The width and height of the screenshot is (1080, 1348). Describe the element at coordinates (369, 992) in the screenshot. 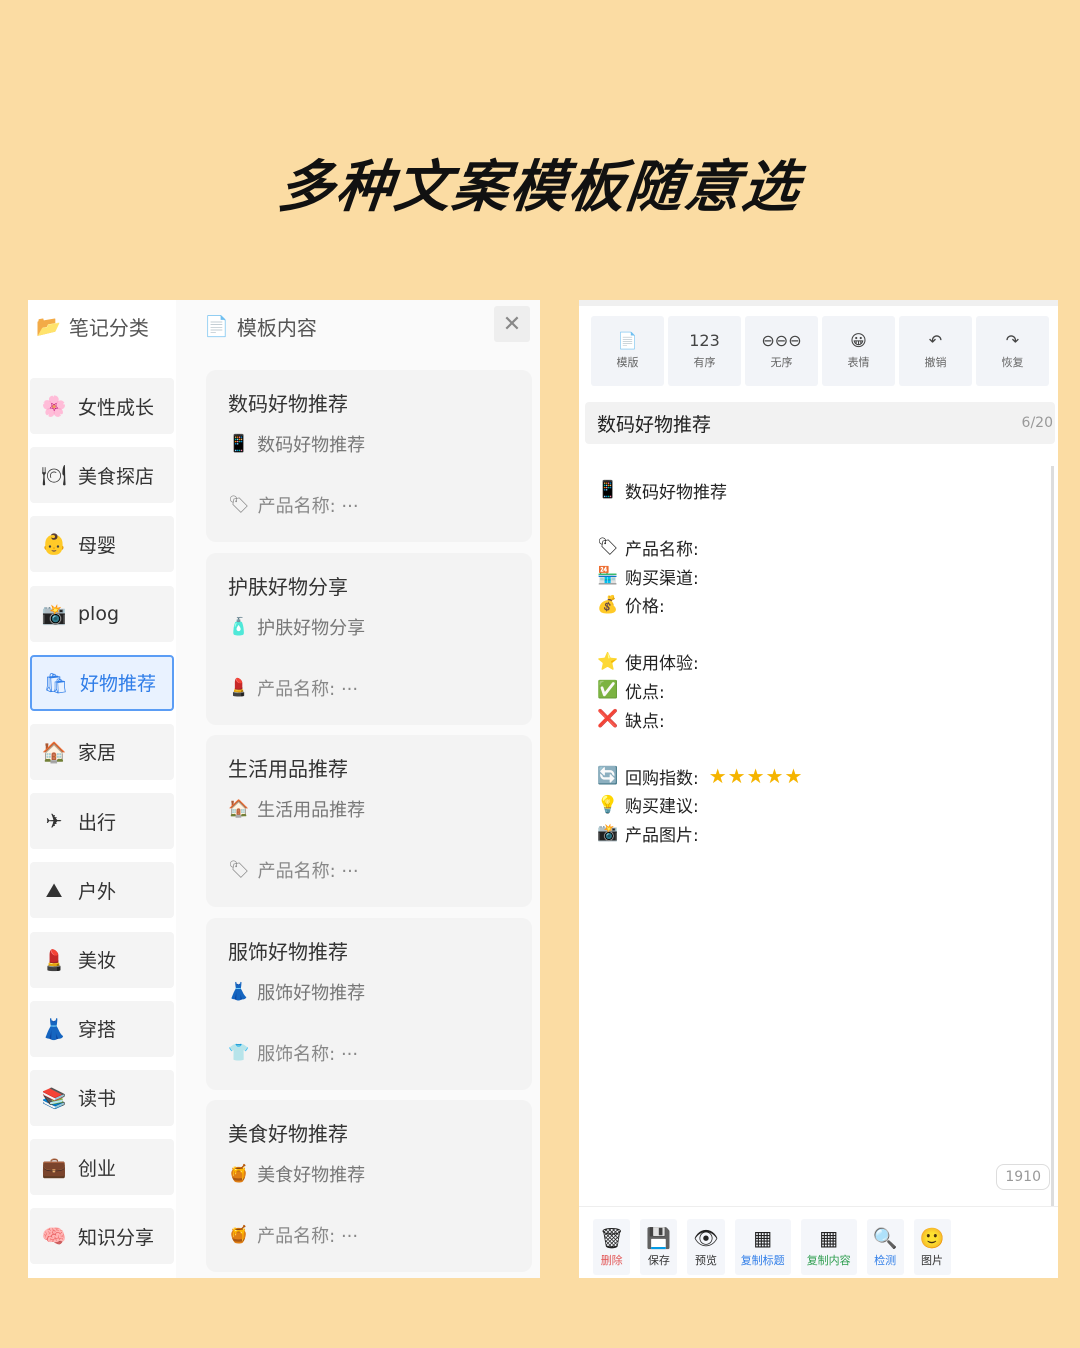

I see `template-card-line: 👗 服饰好物推荐` at that location.